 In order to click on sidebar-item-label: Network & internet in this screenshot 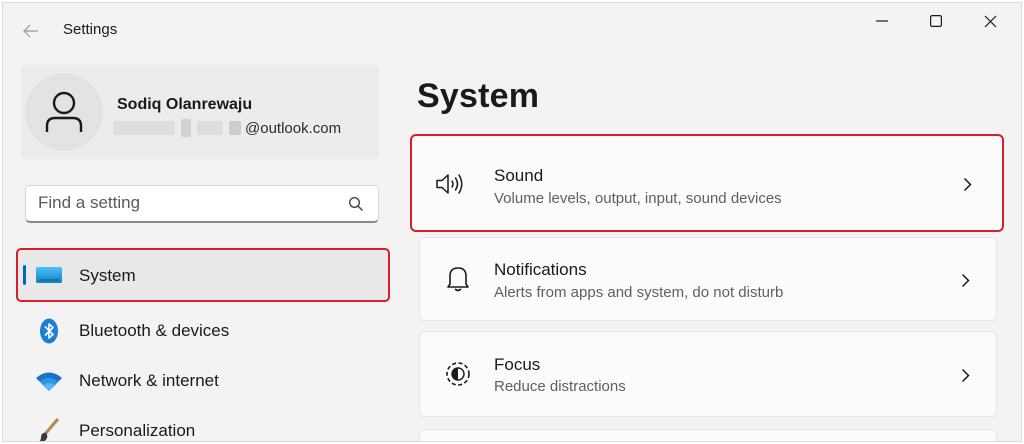, I will do `click(149, 380)`.